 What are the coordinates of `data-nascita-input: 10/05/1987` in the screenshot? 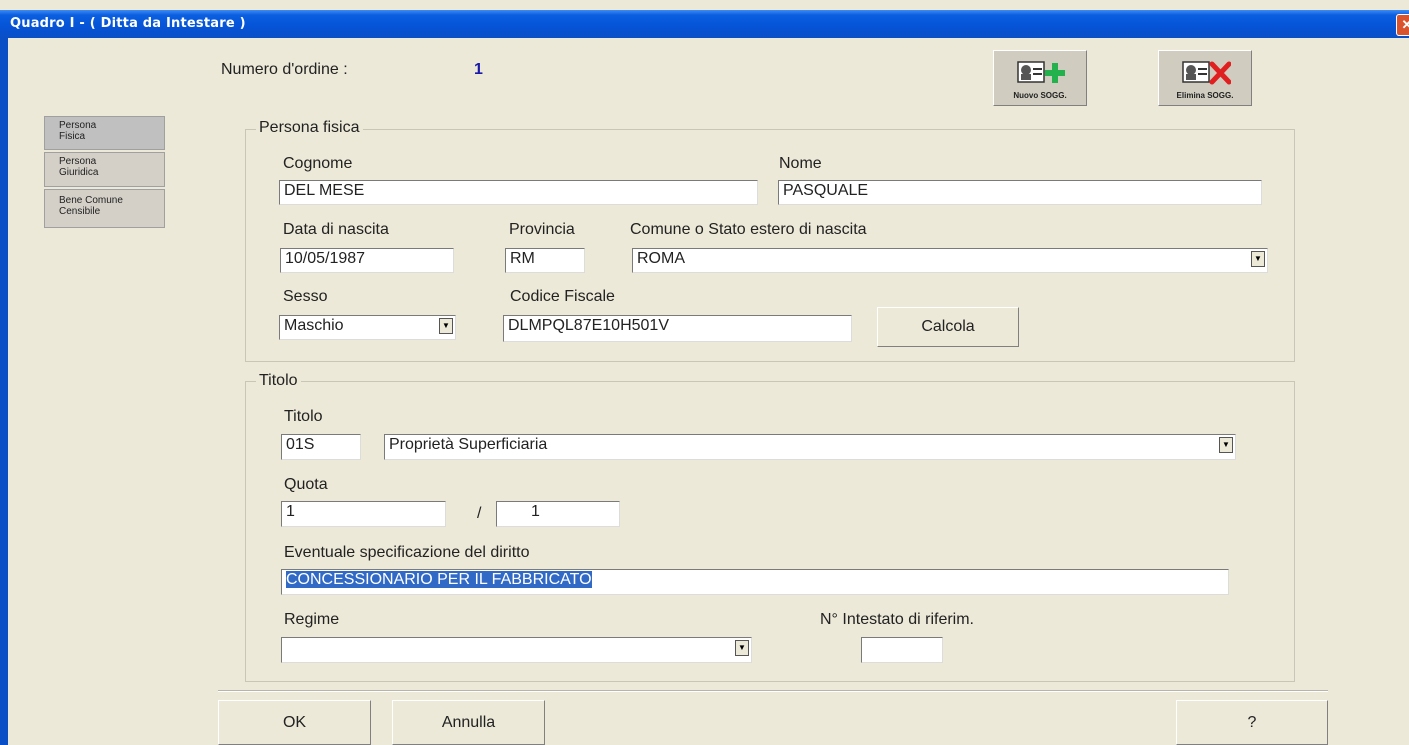 It's located at (367, 260).